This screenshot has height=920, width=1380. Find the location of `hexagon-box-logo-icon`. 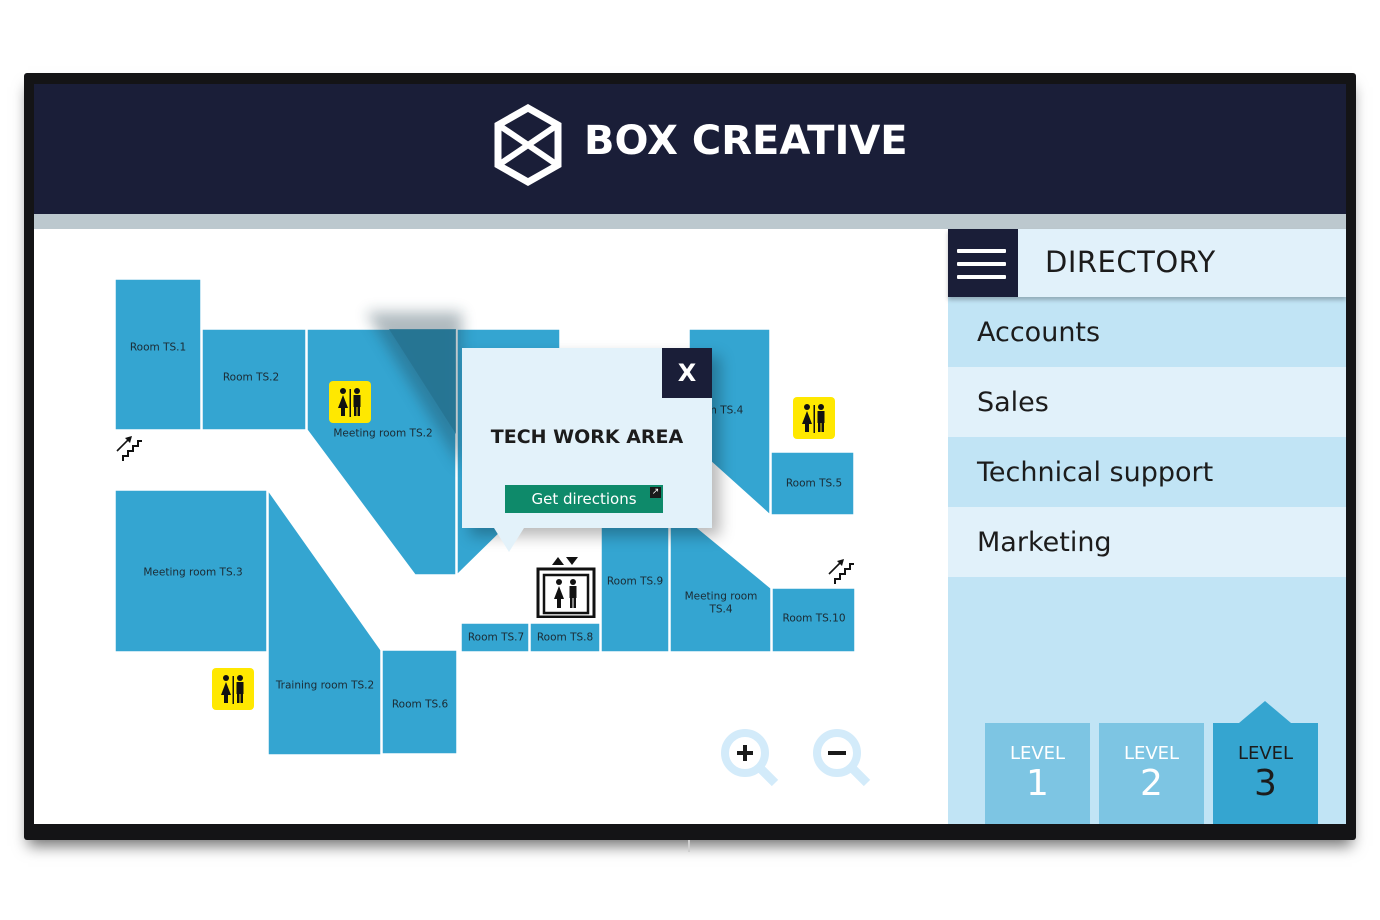

hexagon-box-logo-icon is located at coordinates (528, 145).